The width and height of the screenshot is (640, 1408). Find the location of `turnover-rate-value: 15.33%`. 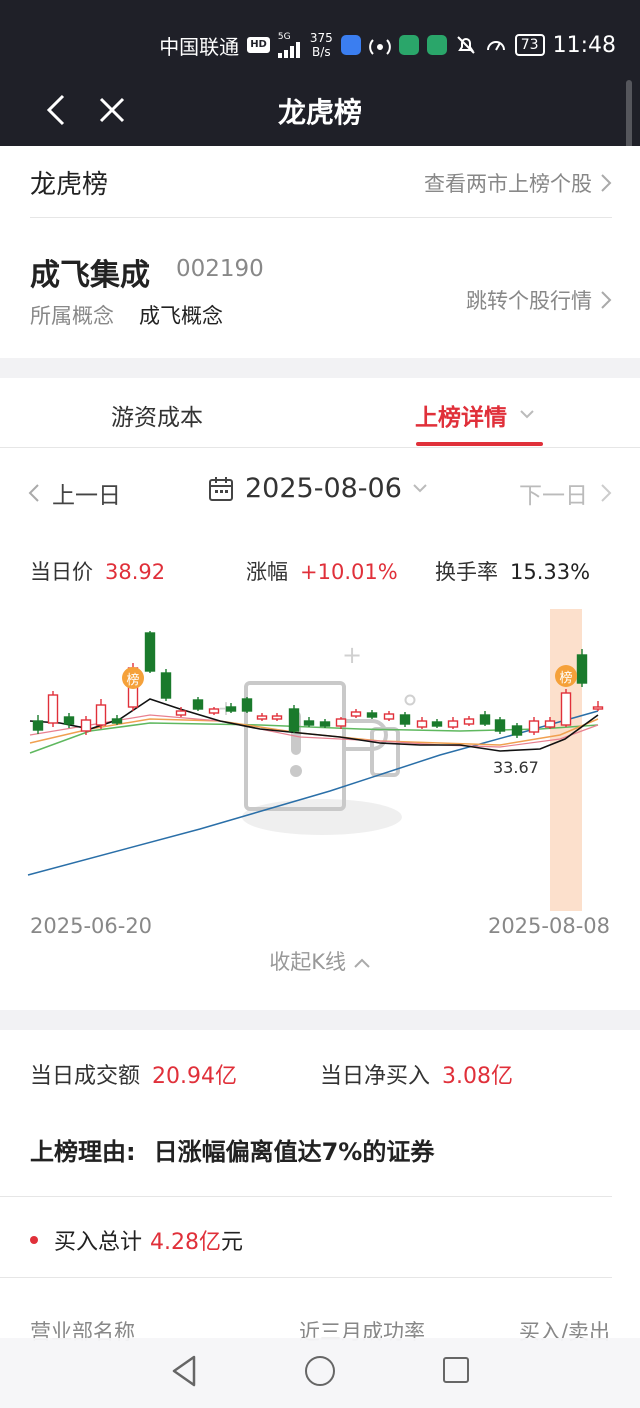

turnover-rate-value: 15.33% is located at coordinates (550, 572).